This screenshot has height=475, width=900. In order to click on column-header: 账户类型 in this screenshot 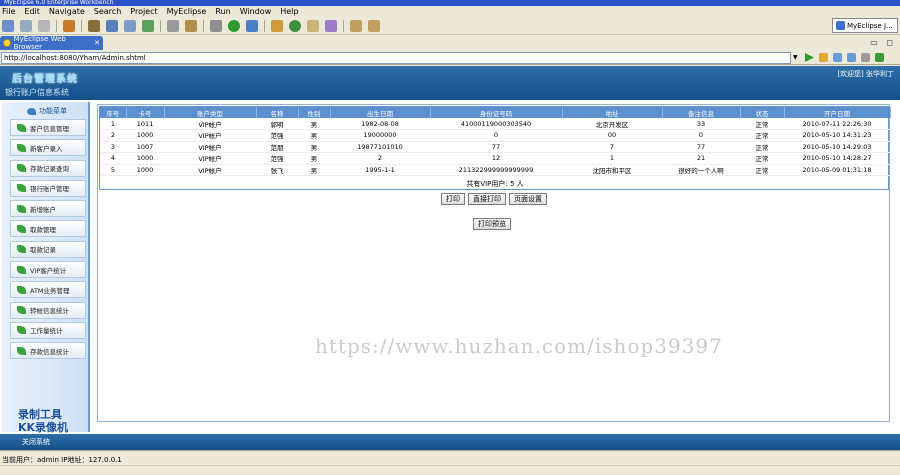, I will do `click(210, 112)`.